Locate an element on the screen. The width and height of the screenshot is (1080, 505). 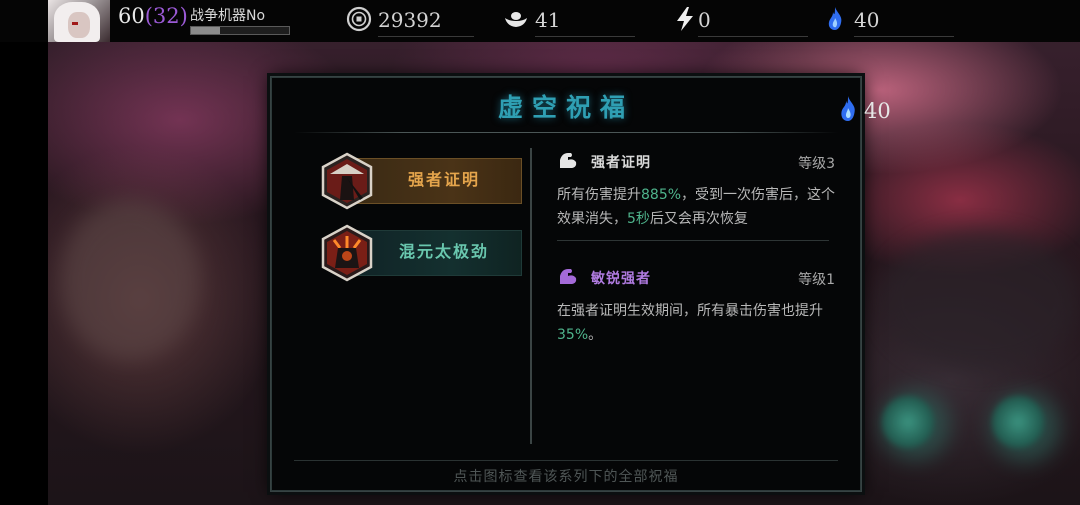
skill-name: 强者证明 is located at coordinates (443, 179).